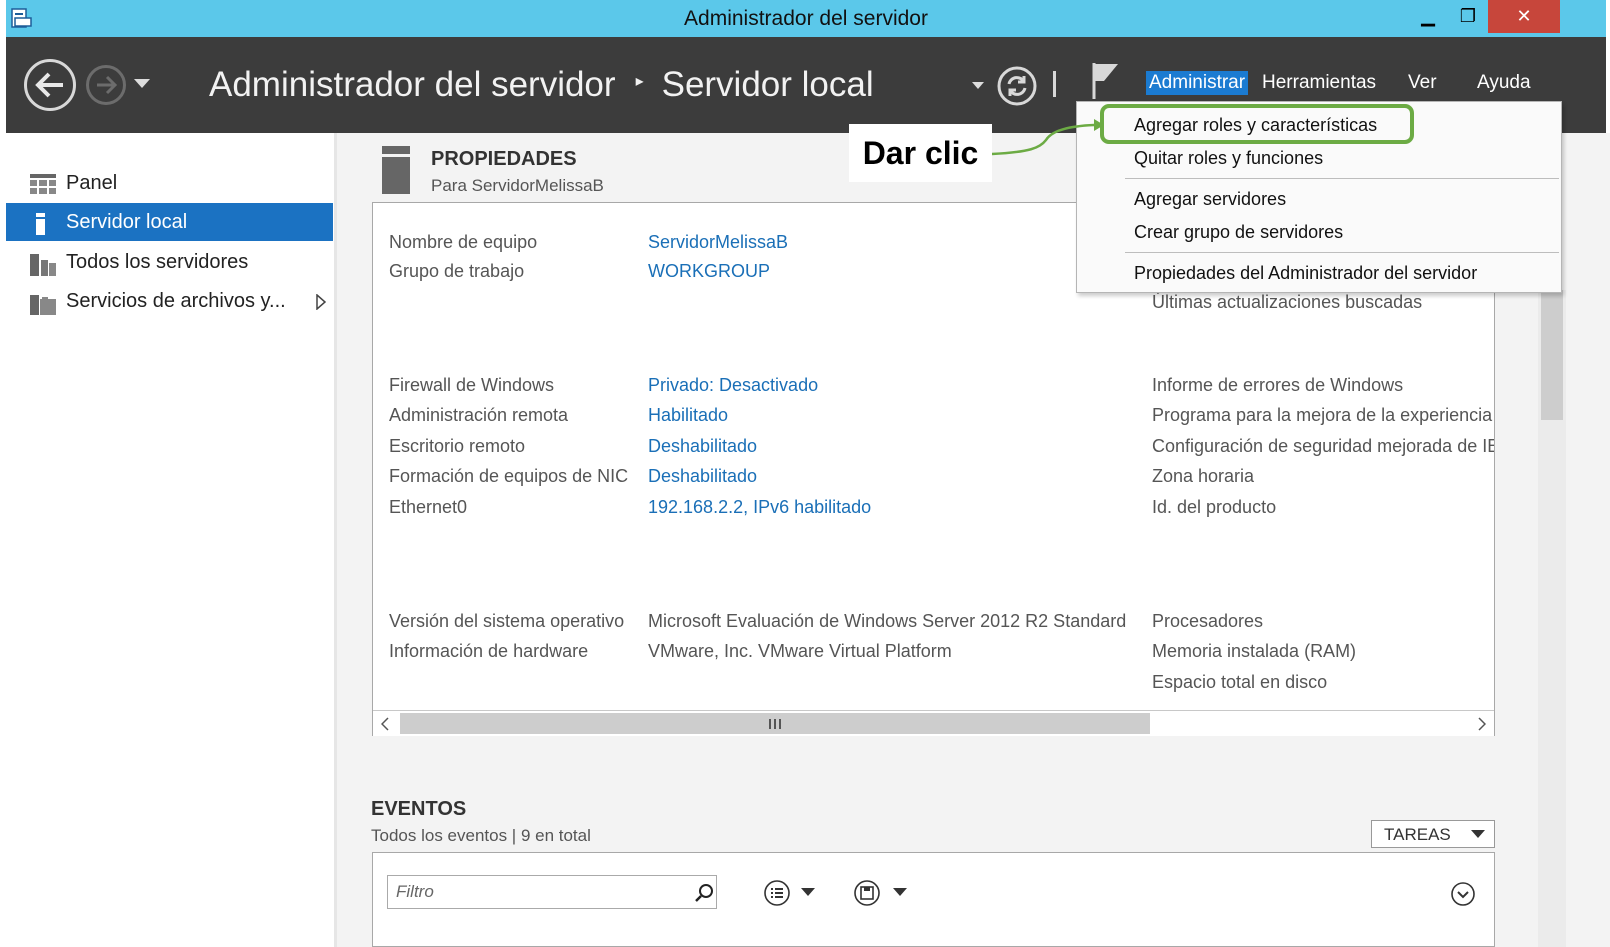 The height and width of the screenshot is (947, 1610). I want to click on scroll-left-icon, so click(385, 724).